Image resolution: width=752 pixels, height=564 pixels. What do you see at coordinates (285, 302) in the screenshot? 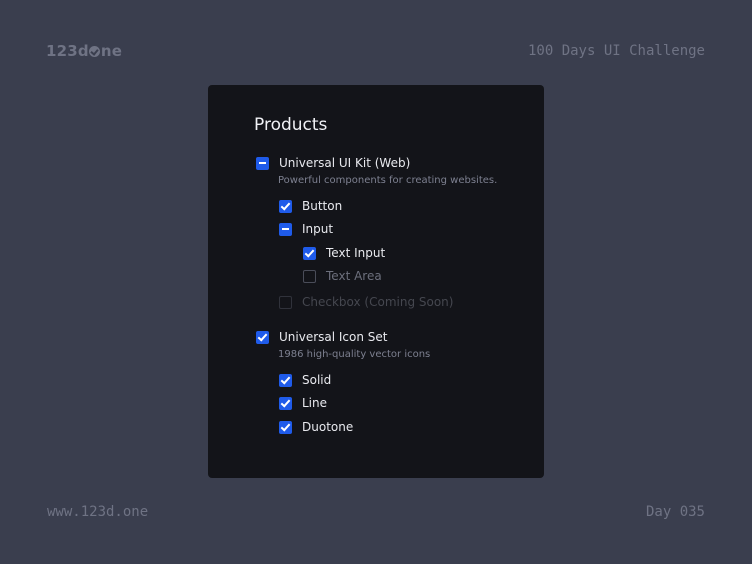
I see `checkbox-disabled-icon` at bounding box center [285, 302].